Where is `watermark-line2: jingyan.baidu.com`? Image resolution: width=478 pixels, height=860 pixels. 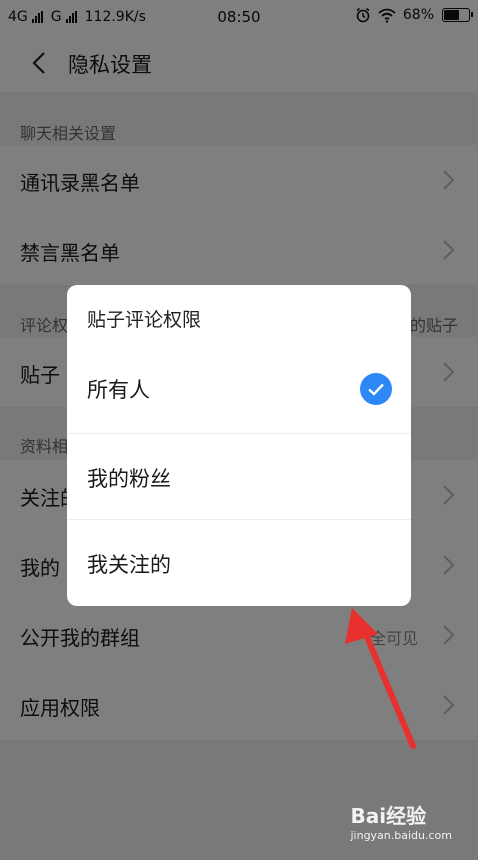
watermark-line2: jingyan.baidu.com is located at coordinates (401, 835).